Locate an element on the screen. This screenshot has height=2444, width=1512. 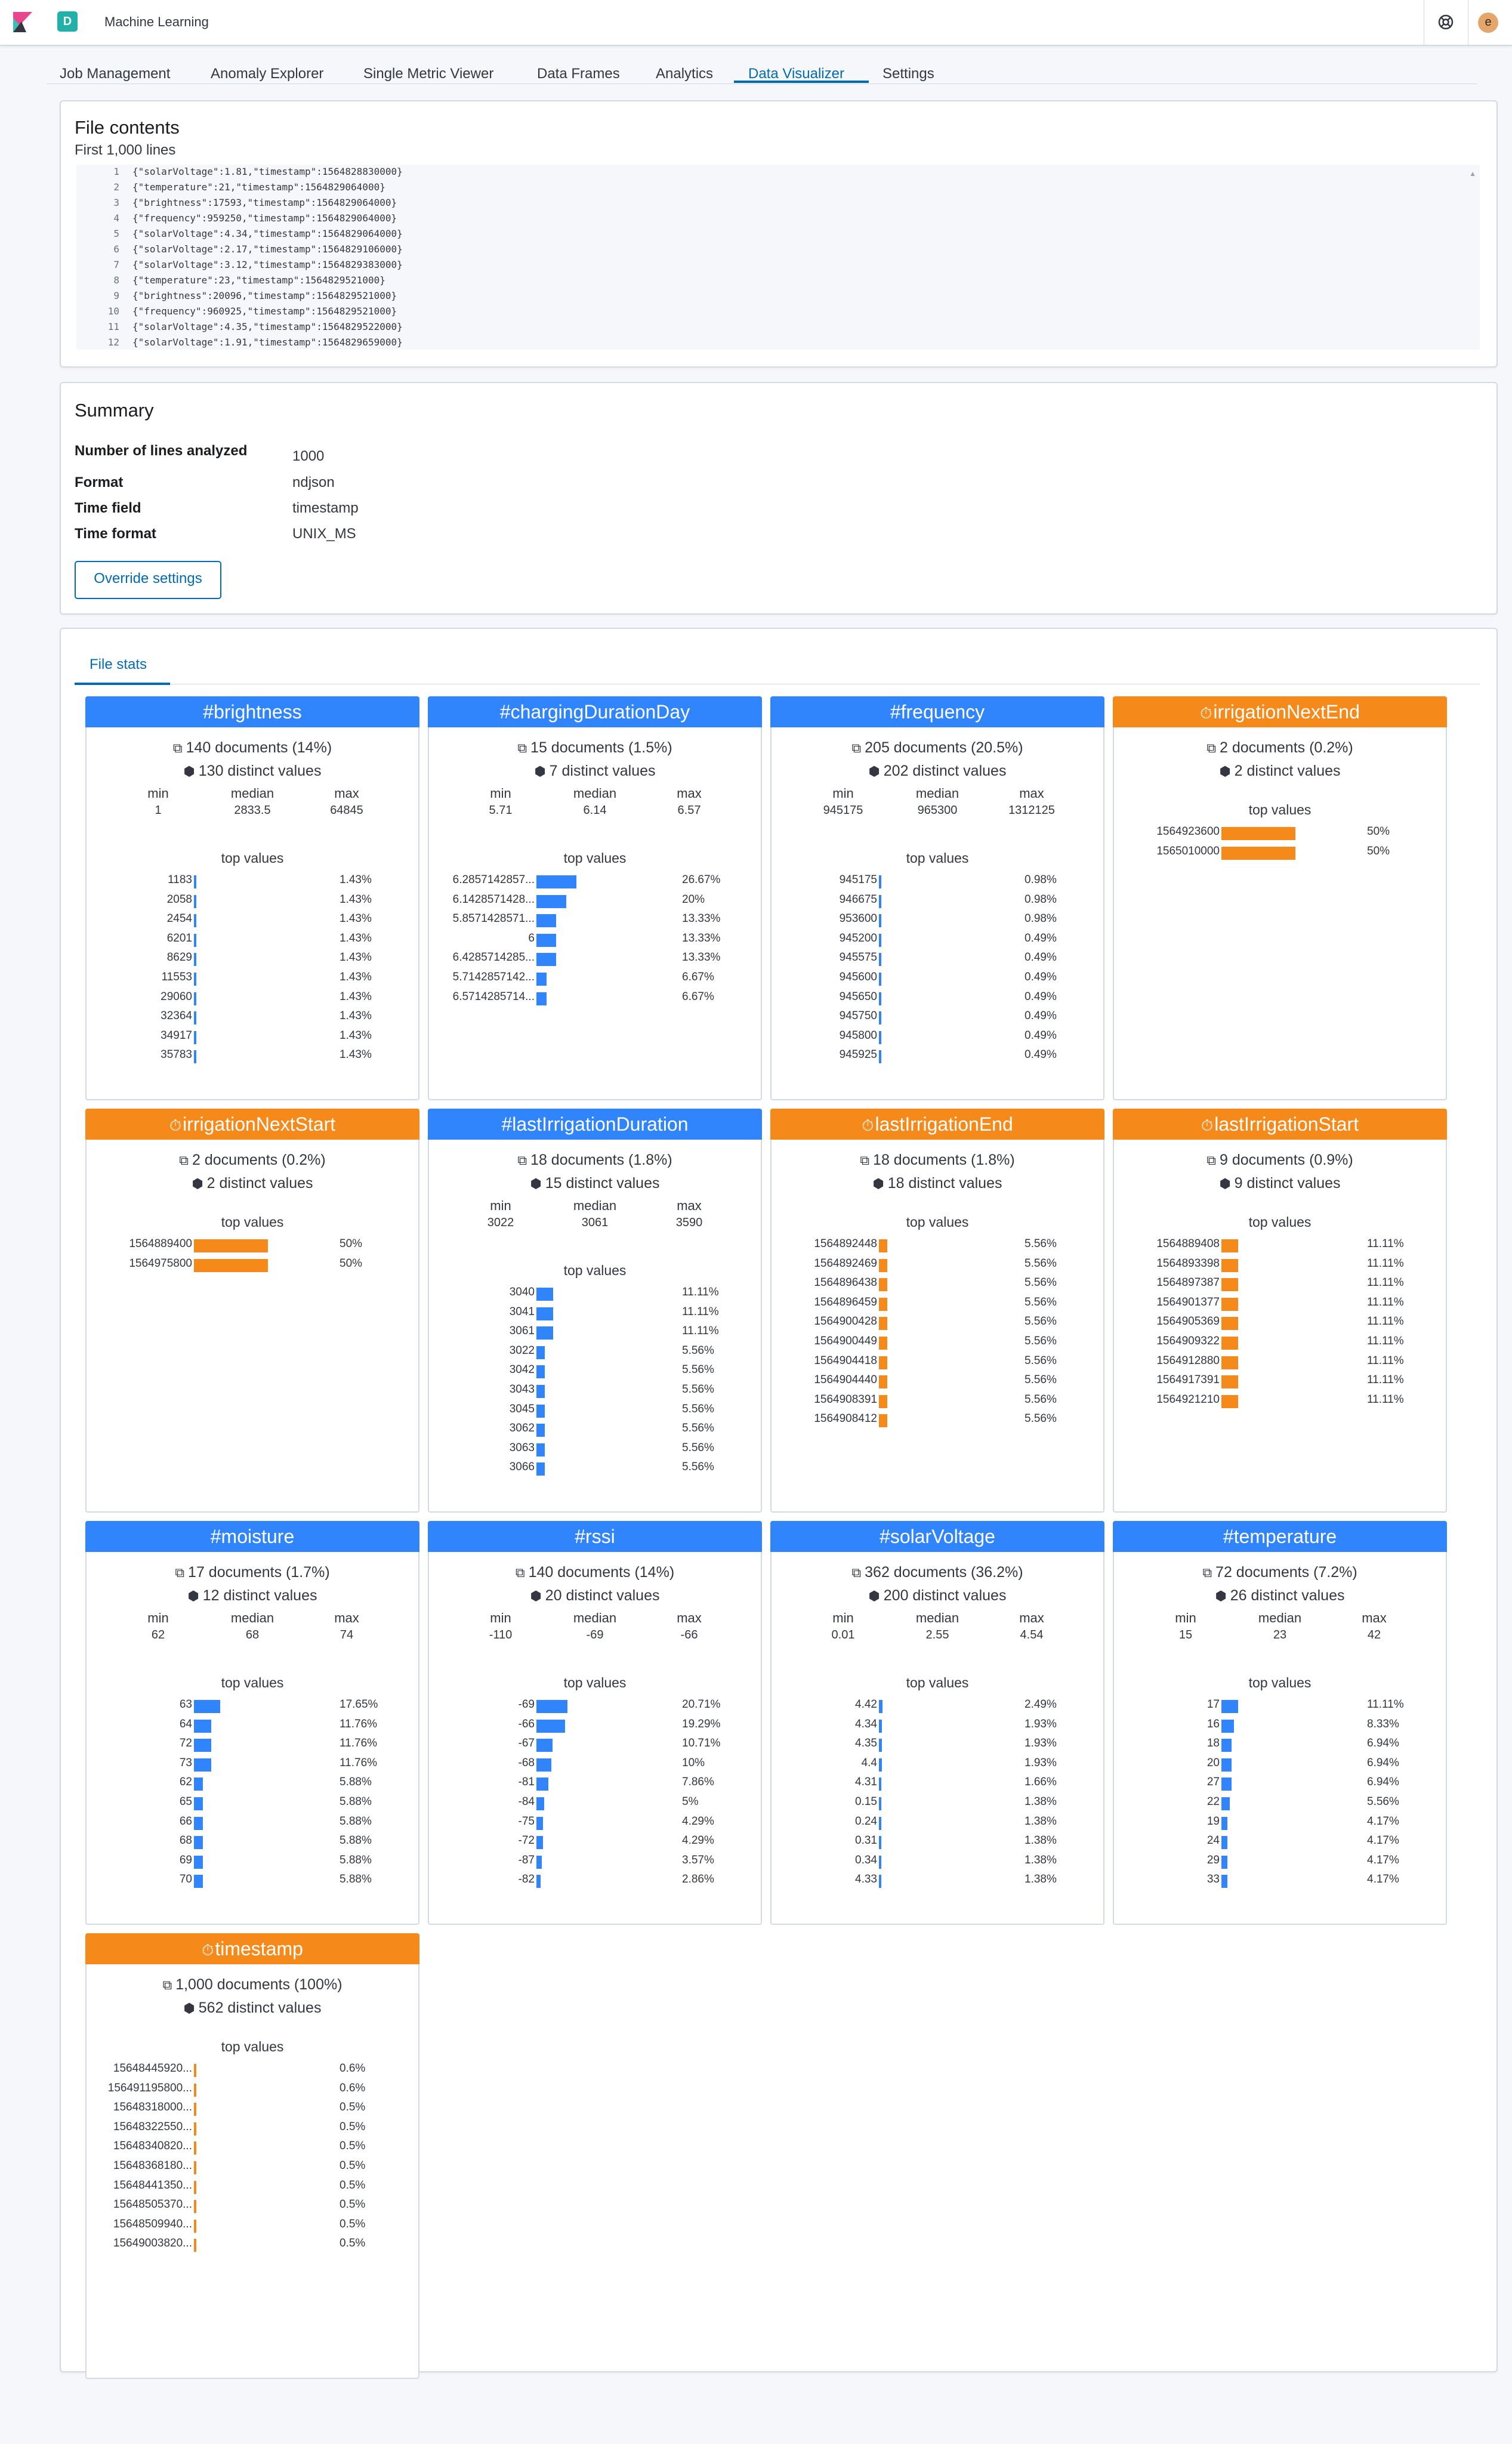
top-value-label: 1564893398 is located at coordinates (1188, 1263).